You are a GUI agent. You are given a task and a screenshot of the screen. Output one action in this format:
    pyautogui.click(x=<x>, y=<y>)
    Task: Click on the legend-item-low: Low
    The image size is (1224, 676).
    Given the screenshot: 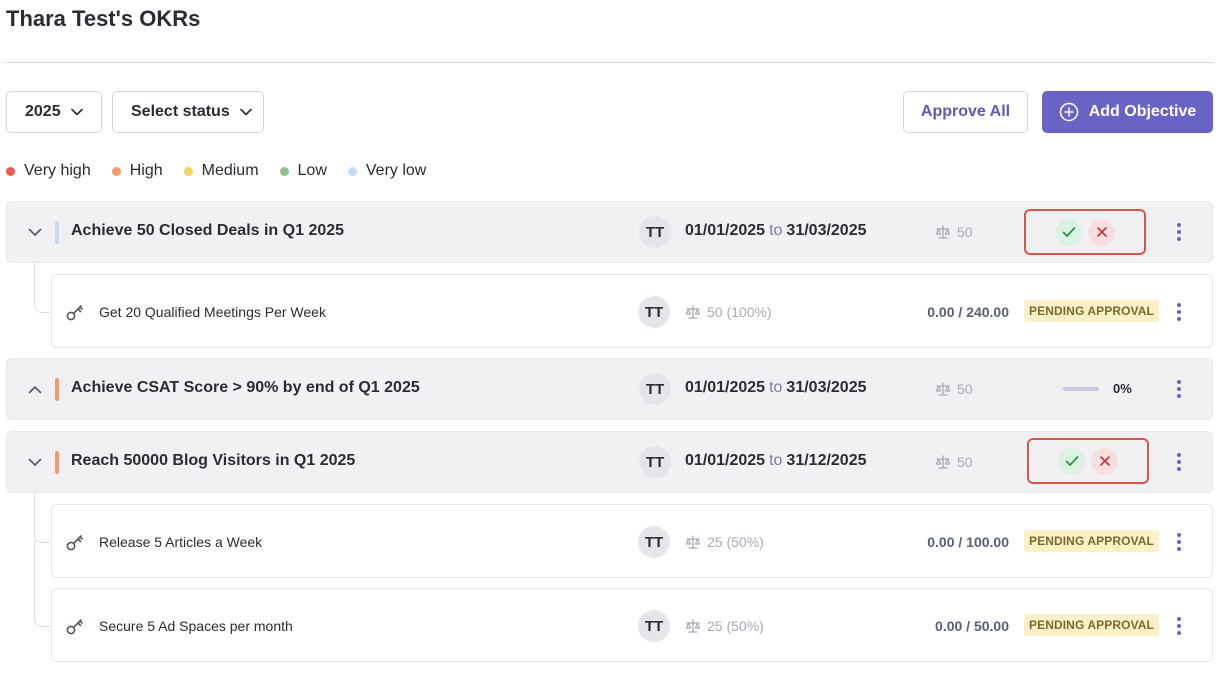 What is the action you would take?
    pyautogui.click(x=303, y=171)
    